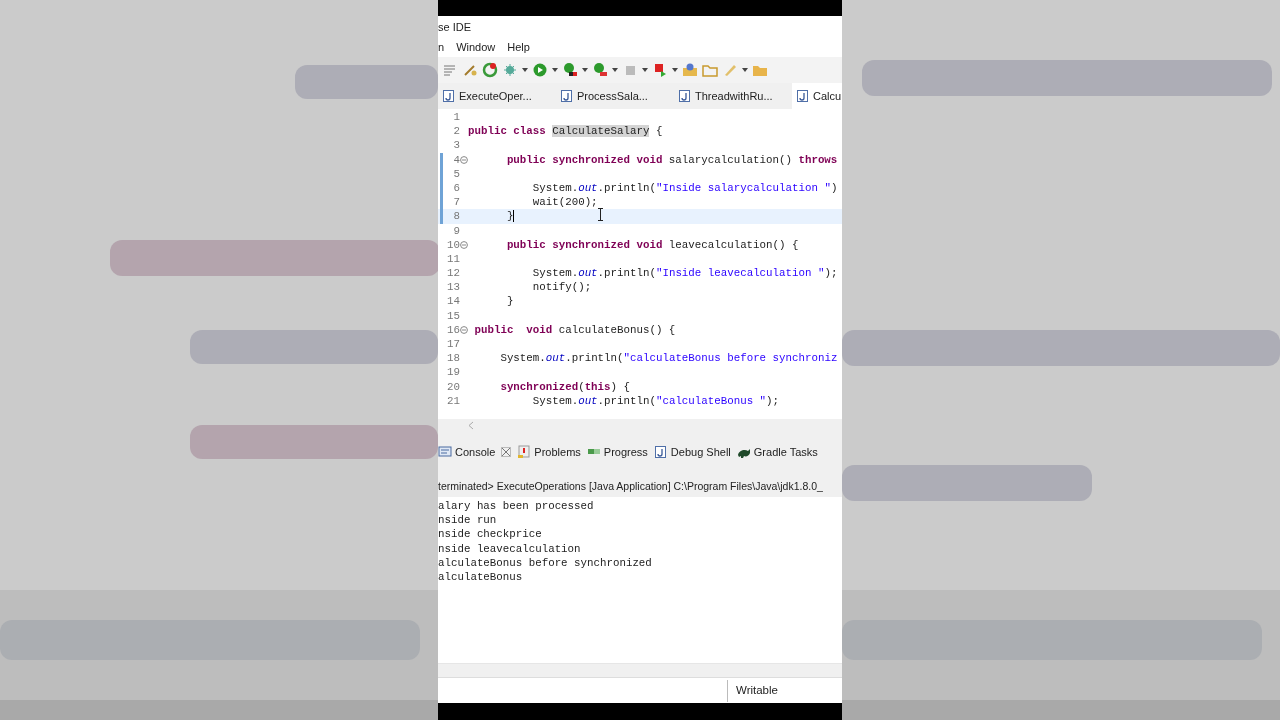 The height and width of the screenshot is (720, 1280). I want to click on console-output-line: alculateBonus, so click(481, 577).